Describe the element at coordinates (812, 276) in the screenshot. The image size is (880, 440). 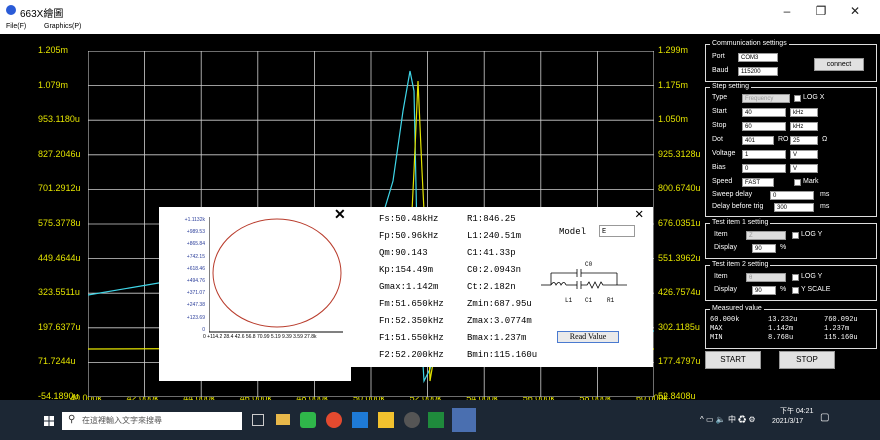
I see `item2-logy-label: LOG Y` at that location.